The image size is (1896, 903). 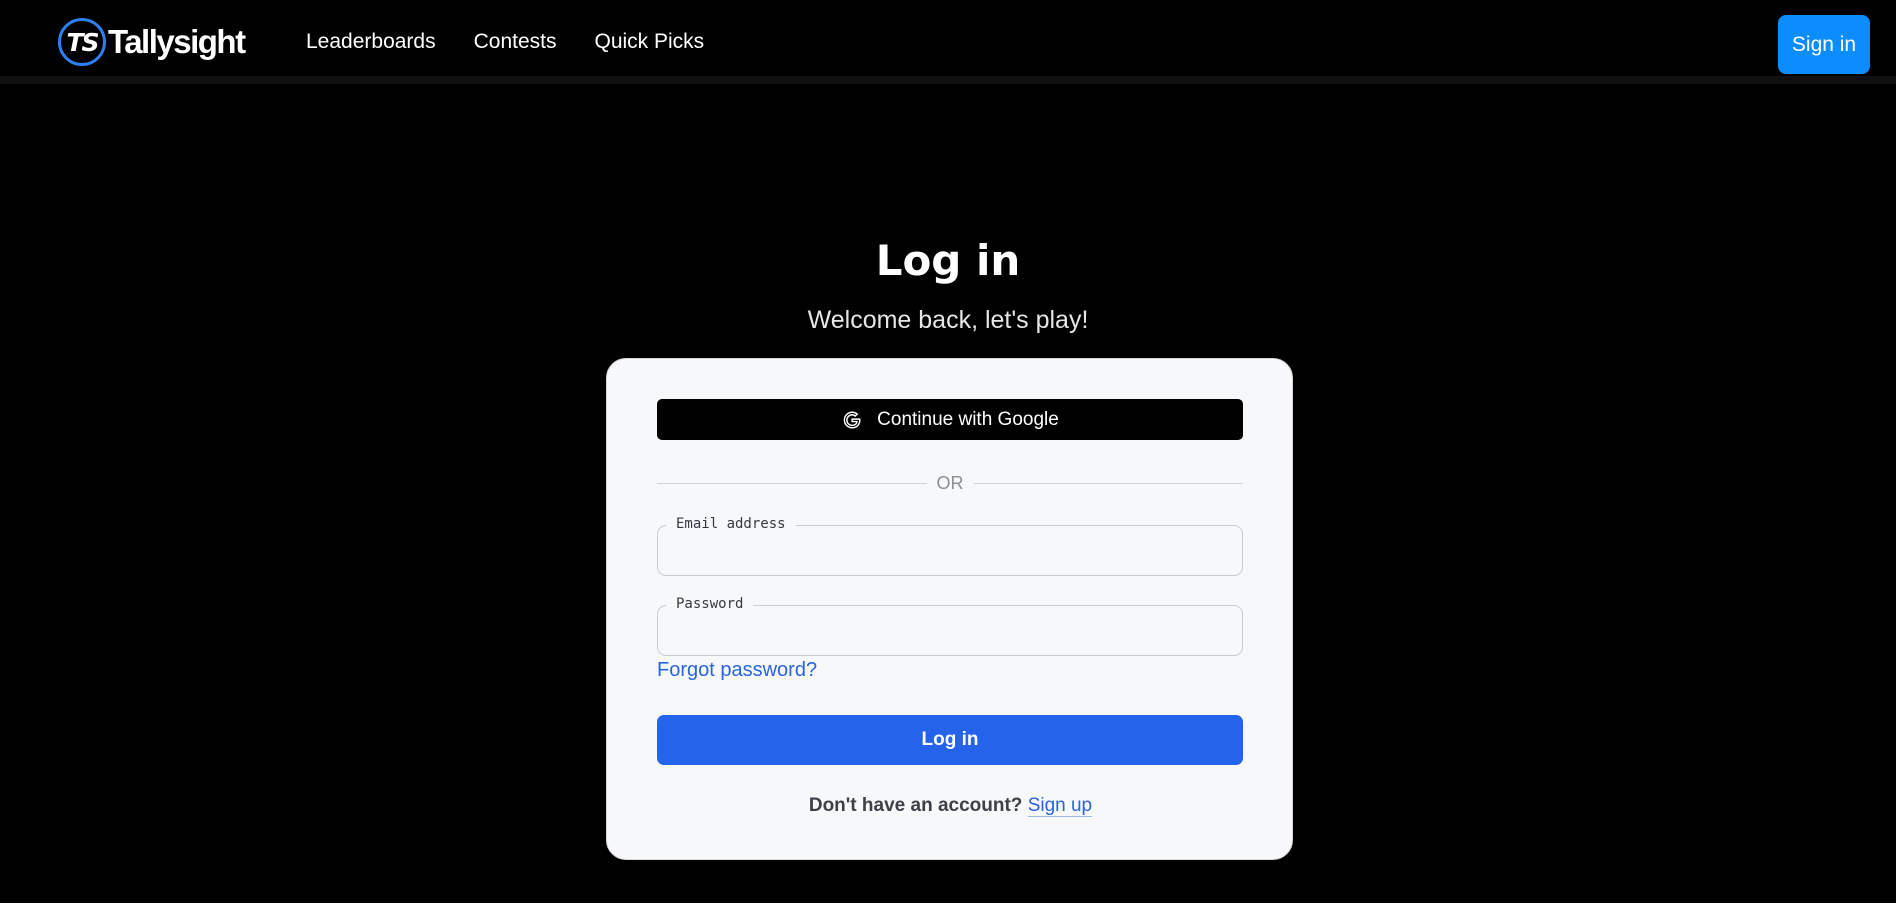 I want to click on main-nav: Leaderboards Contests Quick Picks, so click(x=505, y=42).